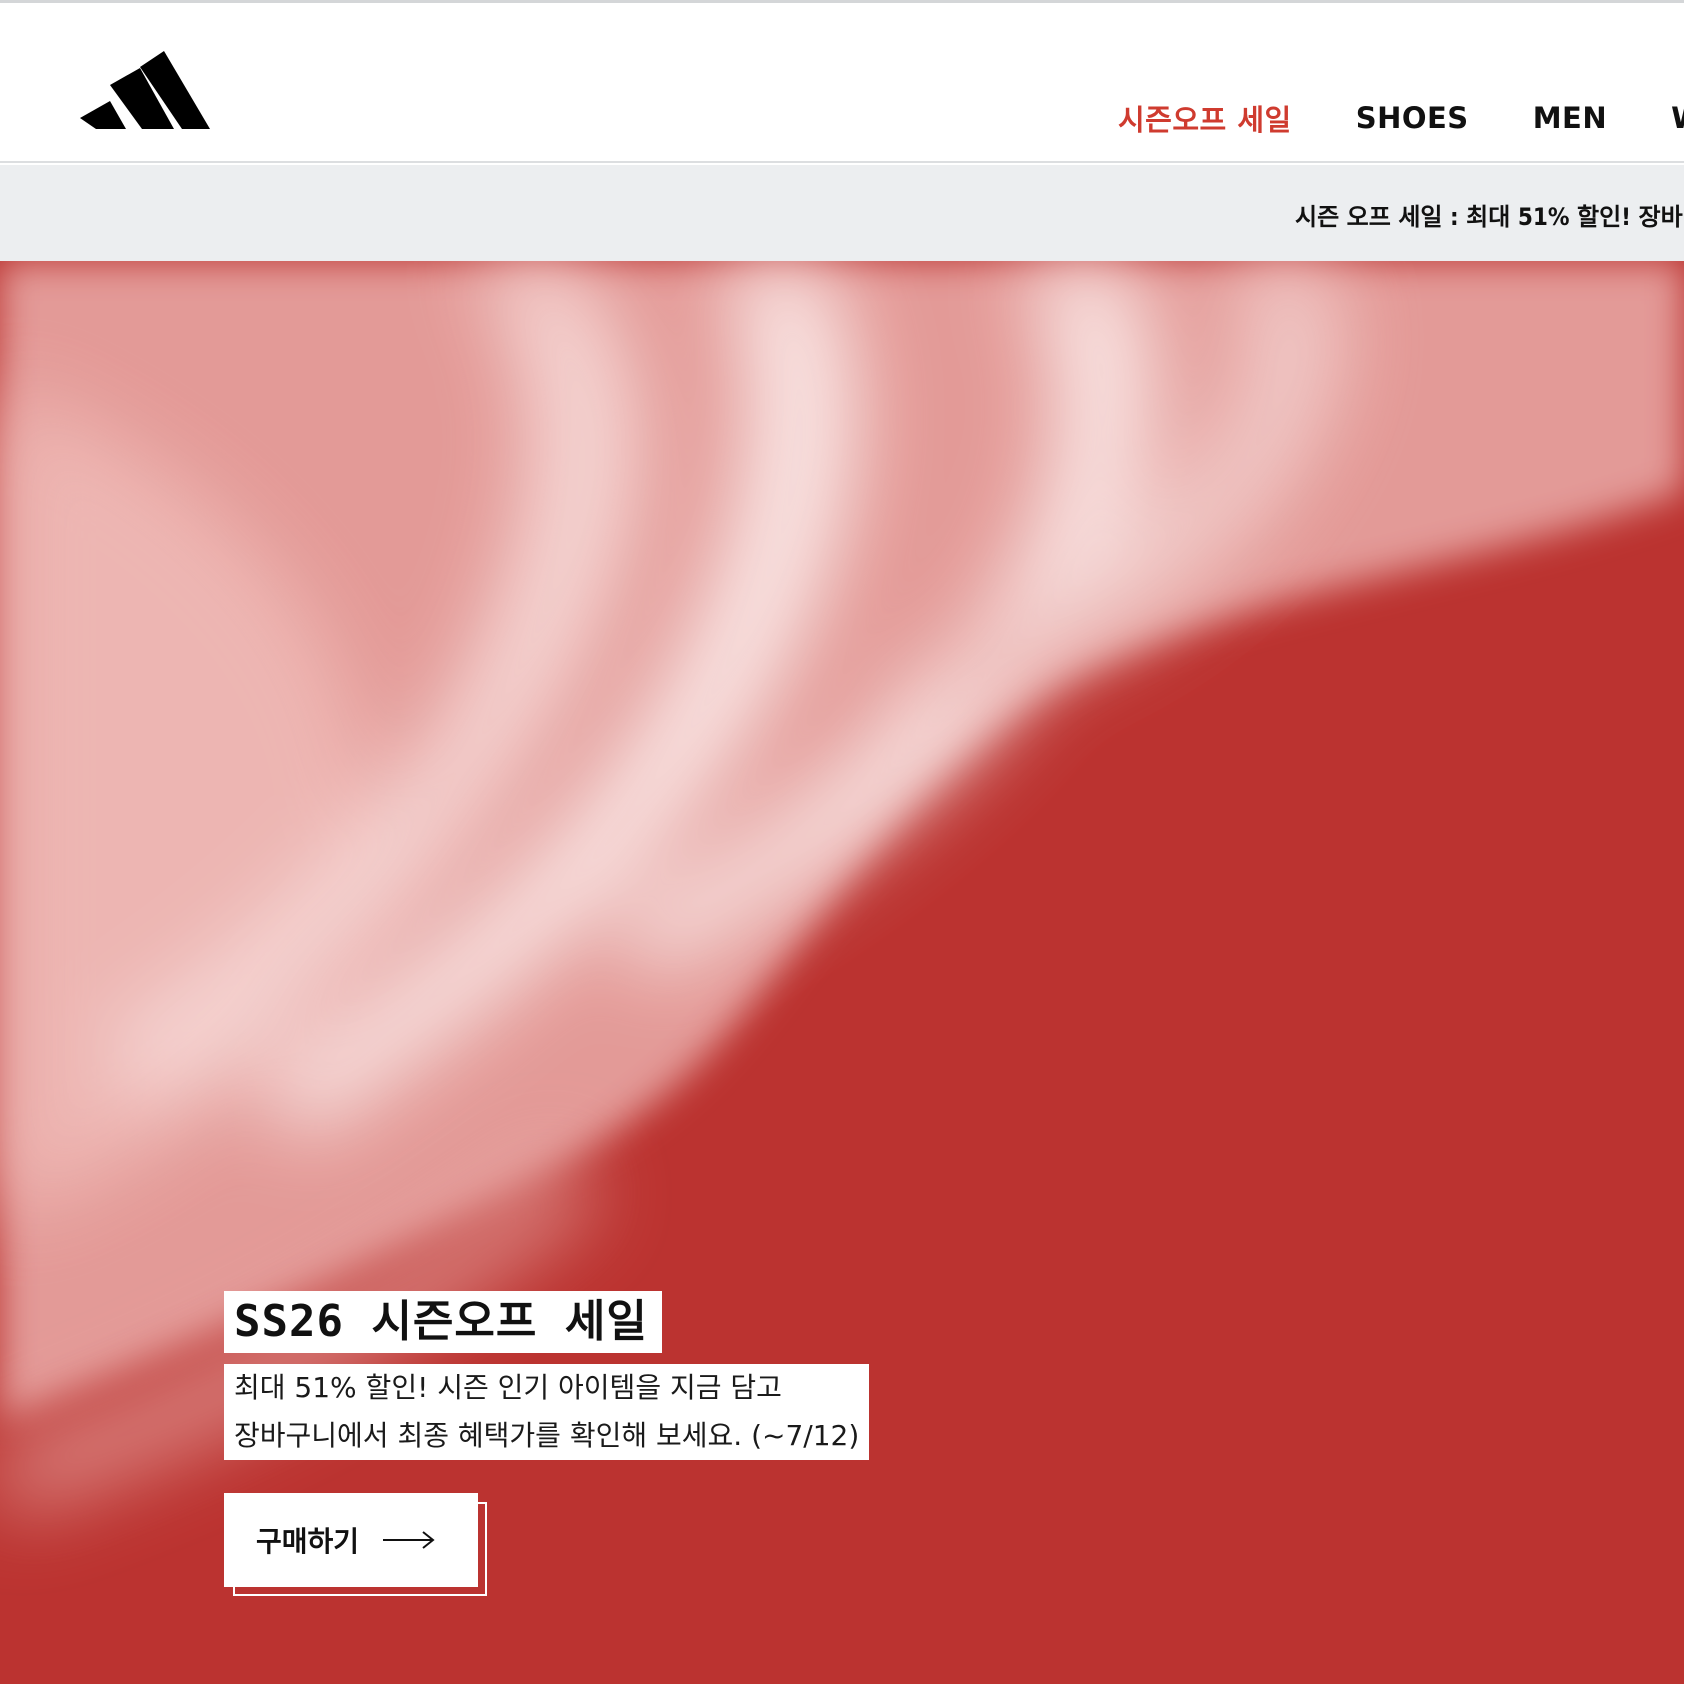  What do you see at coordinates (1412, 118) in the screenshot?
I see `nav-item-shoes: SHOES` at bounding box center [1412, 118].